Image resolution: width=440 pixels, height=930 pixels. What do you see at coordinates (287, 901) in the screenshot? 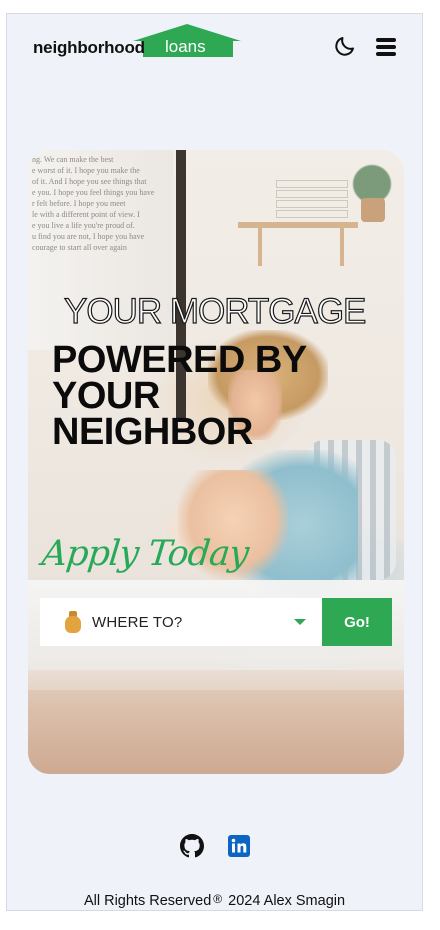
I see `copyright-suffix: 2024 Alex Smagin` at bounding box center [287, 901].